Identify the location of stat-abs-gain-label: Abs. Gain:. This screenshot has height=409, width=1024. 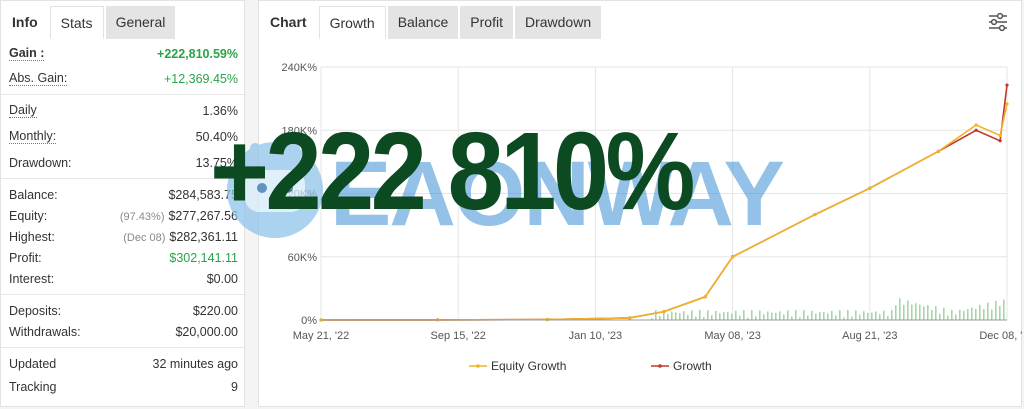
(38, 78).